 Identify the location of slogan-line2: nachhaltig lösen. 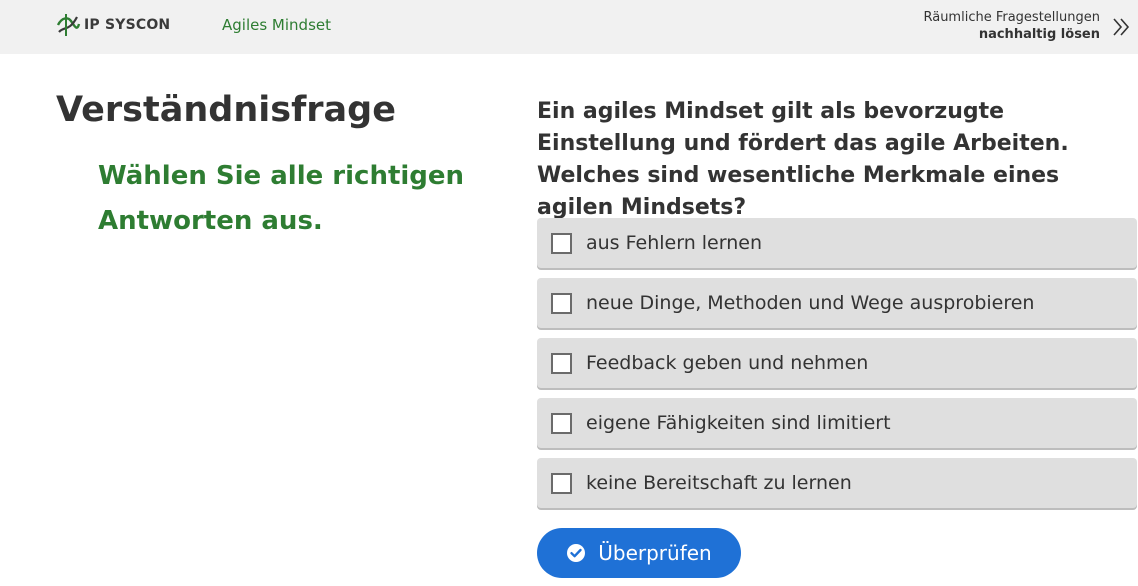
(1039, 34).